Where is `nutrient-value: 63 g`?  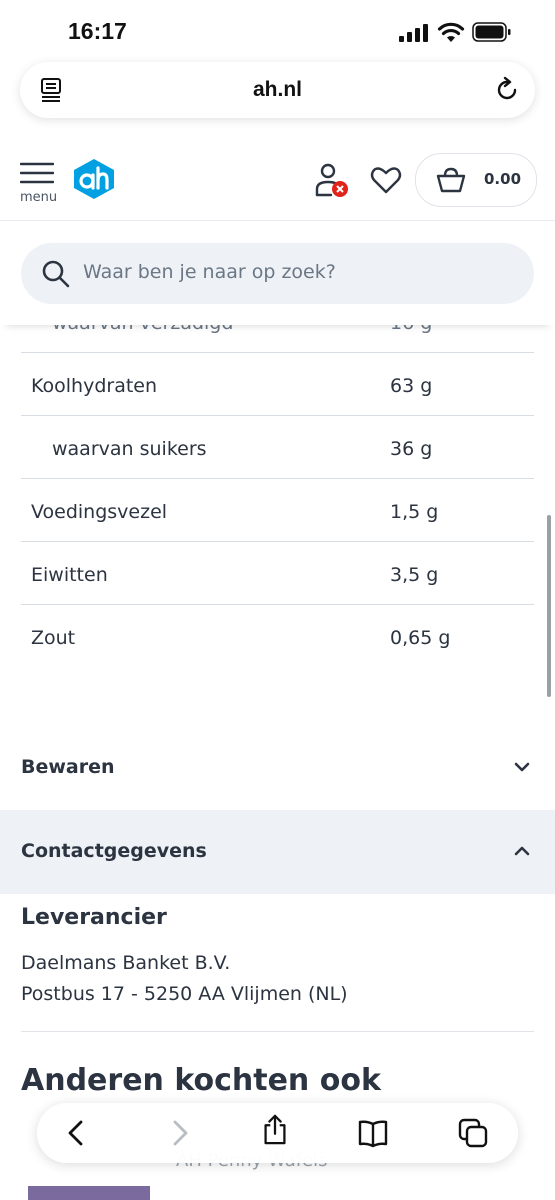 nutrient-value: 63 g is located at coordinates (411, 386).